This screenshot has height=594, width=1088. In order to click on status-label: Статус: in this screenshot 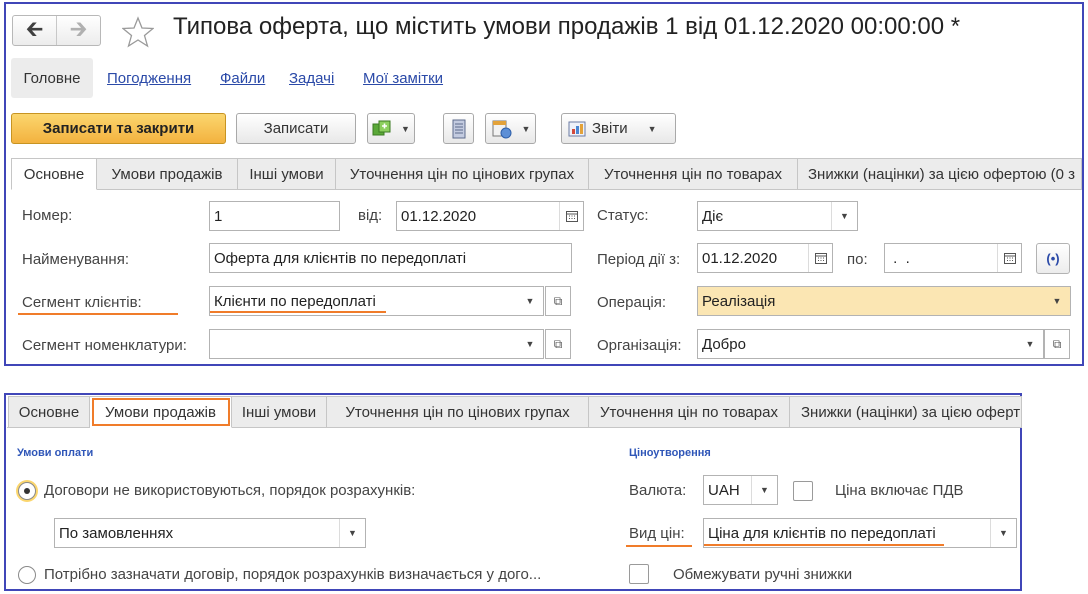, I will do `click(623, 215)`.